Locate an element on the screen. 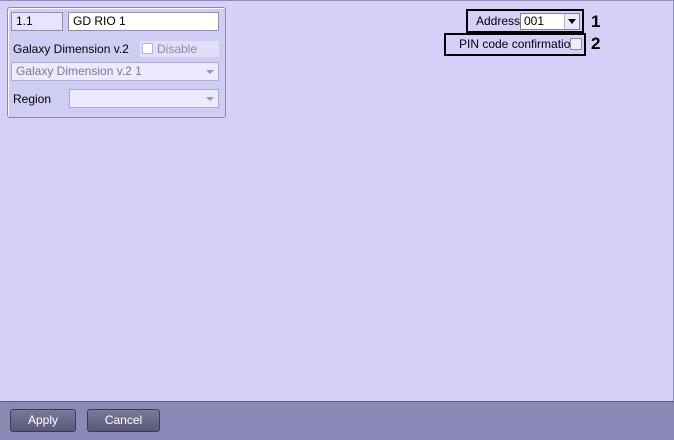 The height and width of the screenshot is (440, 674). address-label: Address: is located at coordinates (500, 21).